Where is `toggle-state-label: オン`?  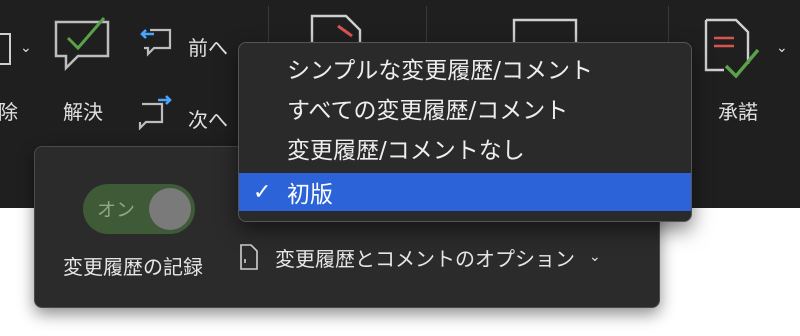
toggle-state-label: オン is located at coordinates (116, 210).